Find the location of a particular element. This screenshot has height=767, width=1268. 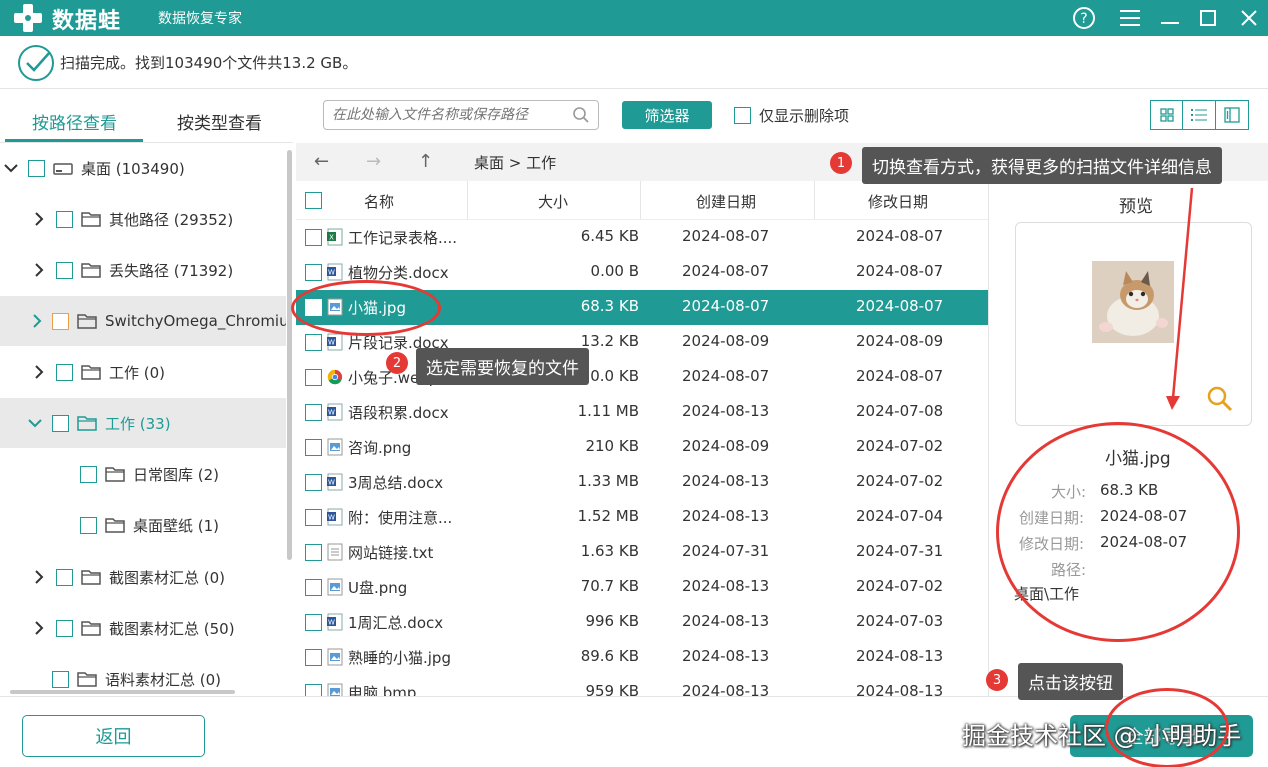

file-row: W 1周汇总.docx 996 KB 2024-08-13 2024-07-03 is located at coordinates (642, 622).